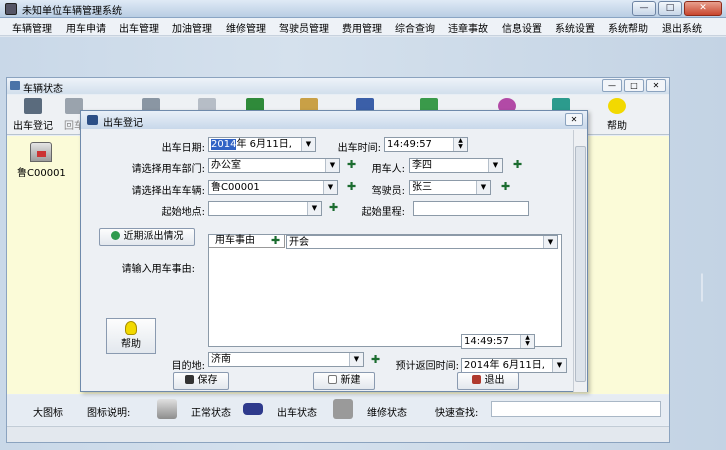 Image resolution: width=726 pixels, height=450 pixels. I want to click on destination-label: 目的地:, so click(188, 366).